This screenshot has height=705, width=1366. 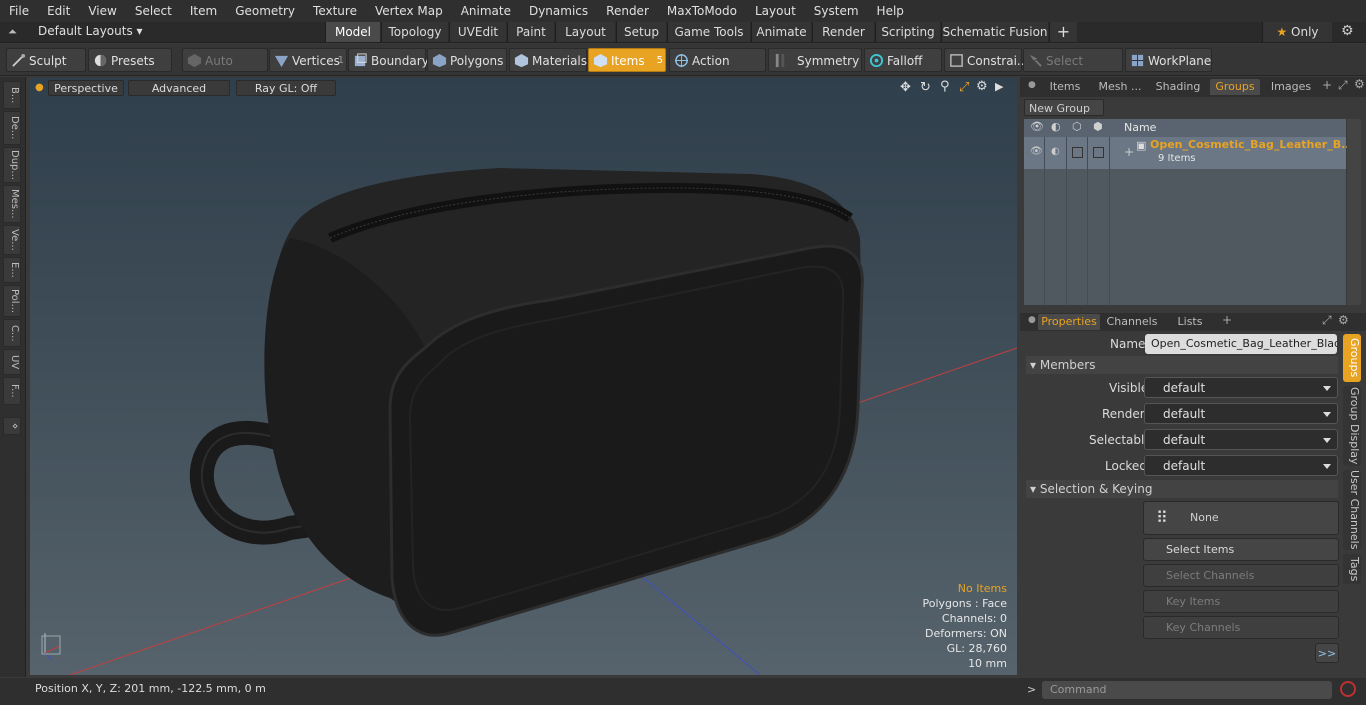 I want to click on select-items-button: Select Items, so click(x=1241, y=549).